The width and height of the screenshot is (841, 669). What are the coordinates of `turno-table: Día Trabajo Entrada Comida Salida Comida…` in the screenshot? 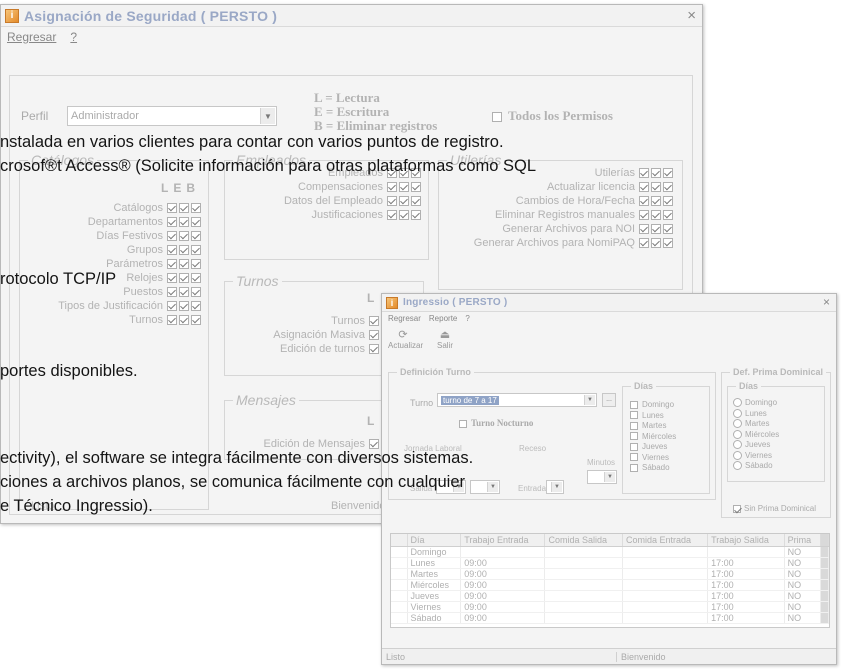 It's located at (610, 579).